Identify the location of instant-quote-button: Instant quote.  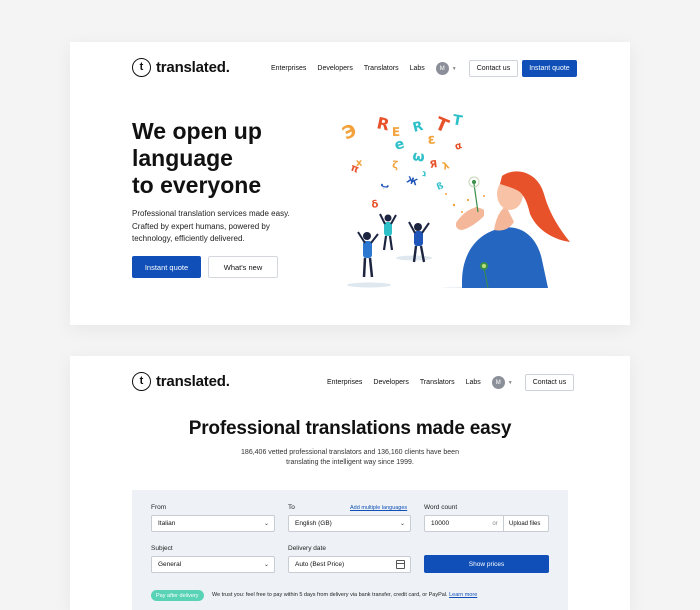
(166, 267).